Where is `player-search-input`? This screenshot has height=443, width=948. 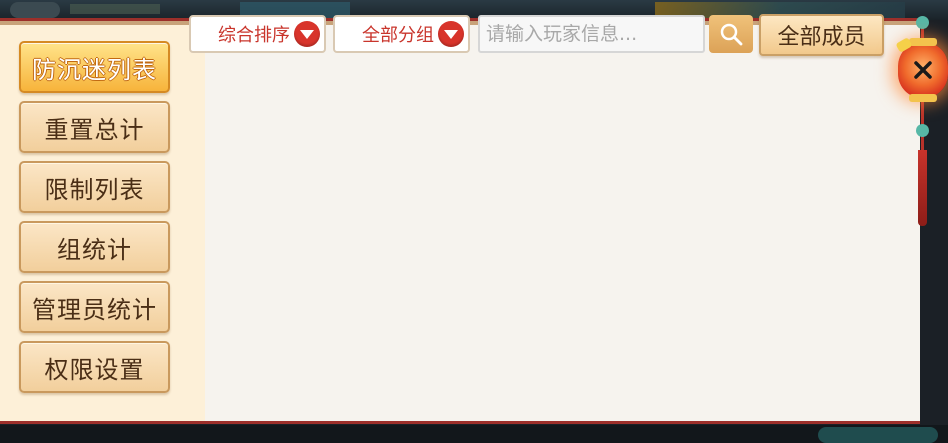 player-search-input is located at coordinates (591, 34).